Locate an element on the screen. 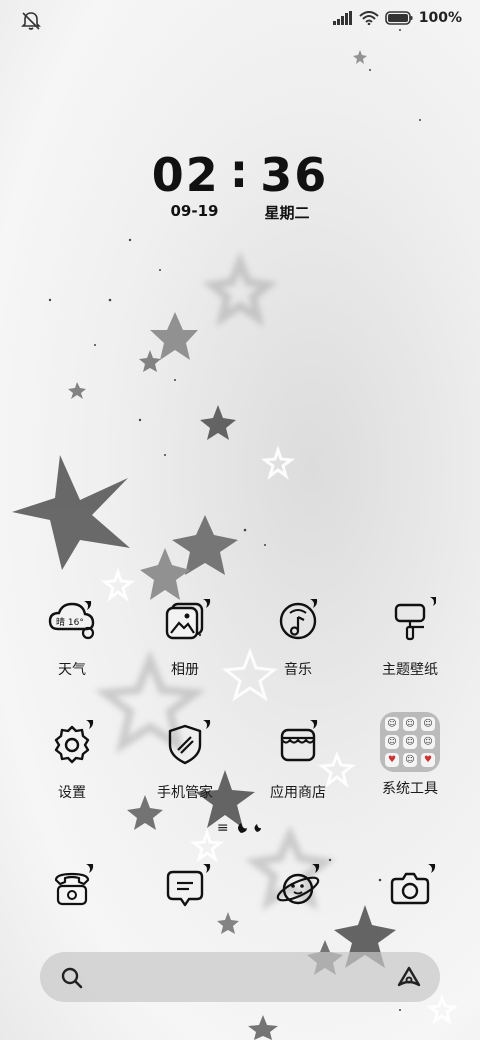 The height and width of the screenshot is (1040, 480). weather-icon: 晴 16° is located at coordinates (71, 620).